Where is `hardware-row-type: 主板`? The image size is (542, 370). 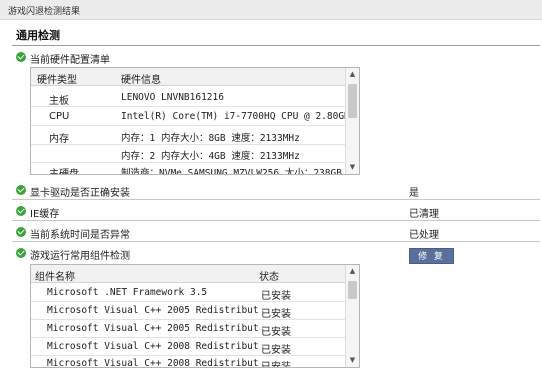
hardware-row-type: 主板 is located at coordinates (59, 101).